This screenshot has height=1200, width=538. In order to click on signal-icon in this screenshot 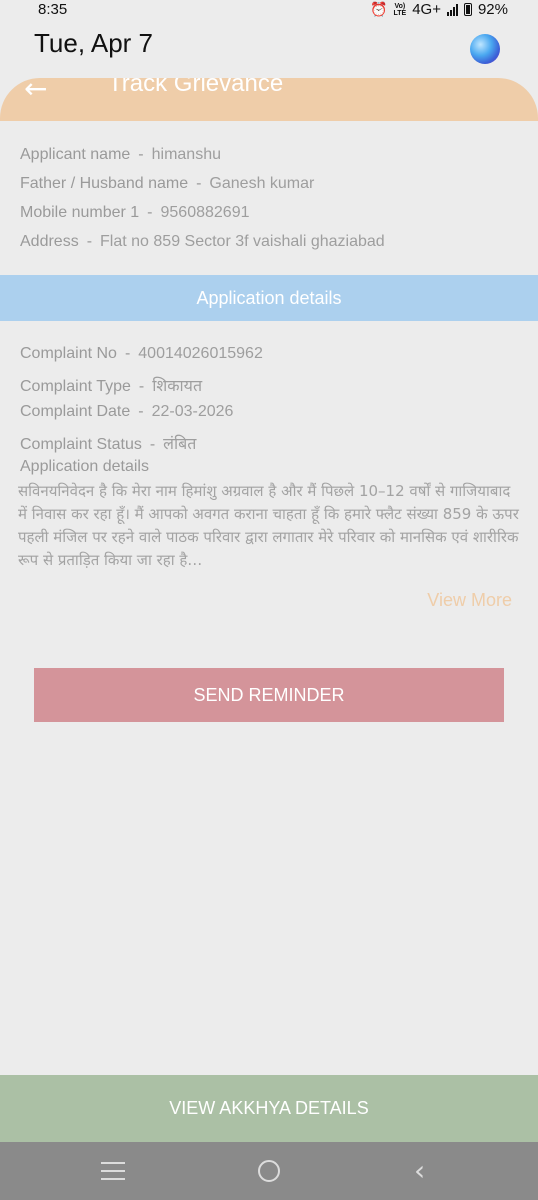, I will do `click(452, 9)`.